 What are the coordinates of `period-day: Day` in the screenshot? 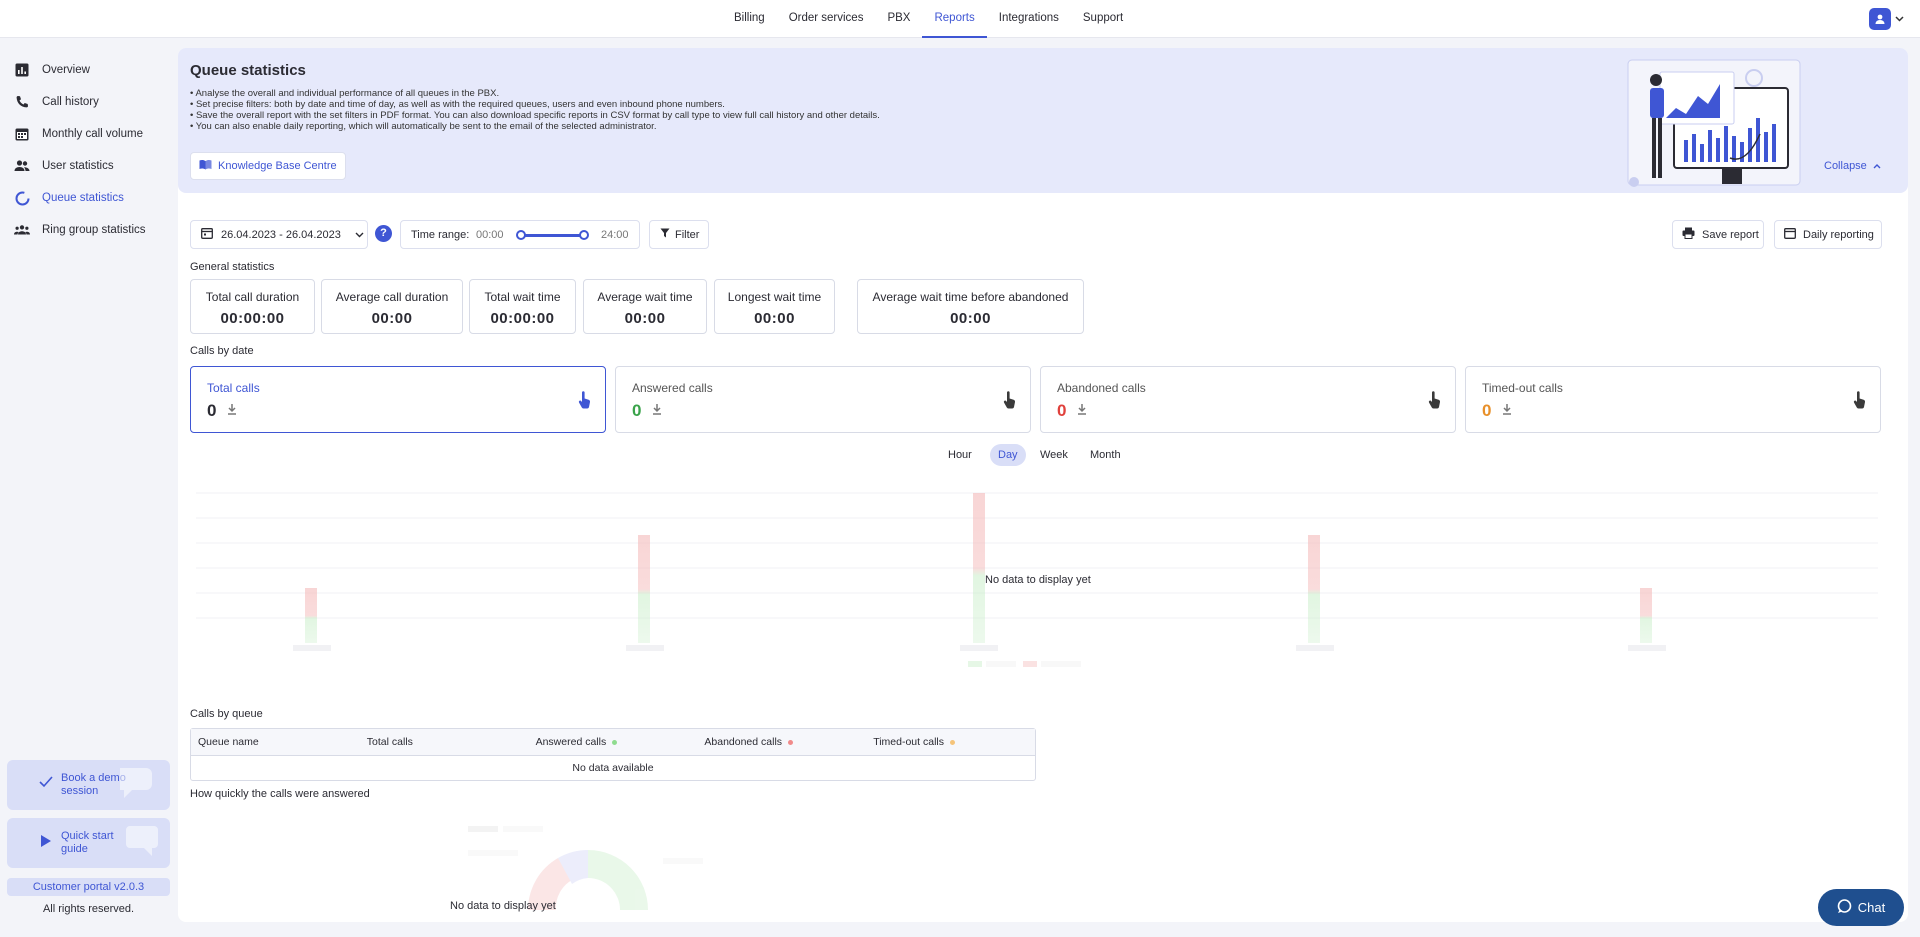 It's located at (1008, 455).